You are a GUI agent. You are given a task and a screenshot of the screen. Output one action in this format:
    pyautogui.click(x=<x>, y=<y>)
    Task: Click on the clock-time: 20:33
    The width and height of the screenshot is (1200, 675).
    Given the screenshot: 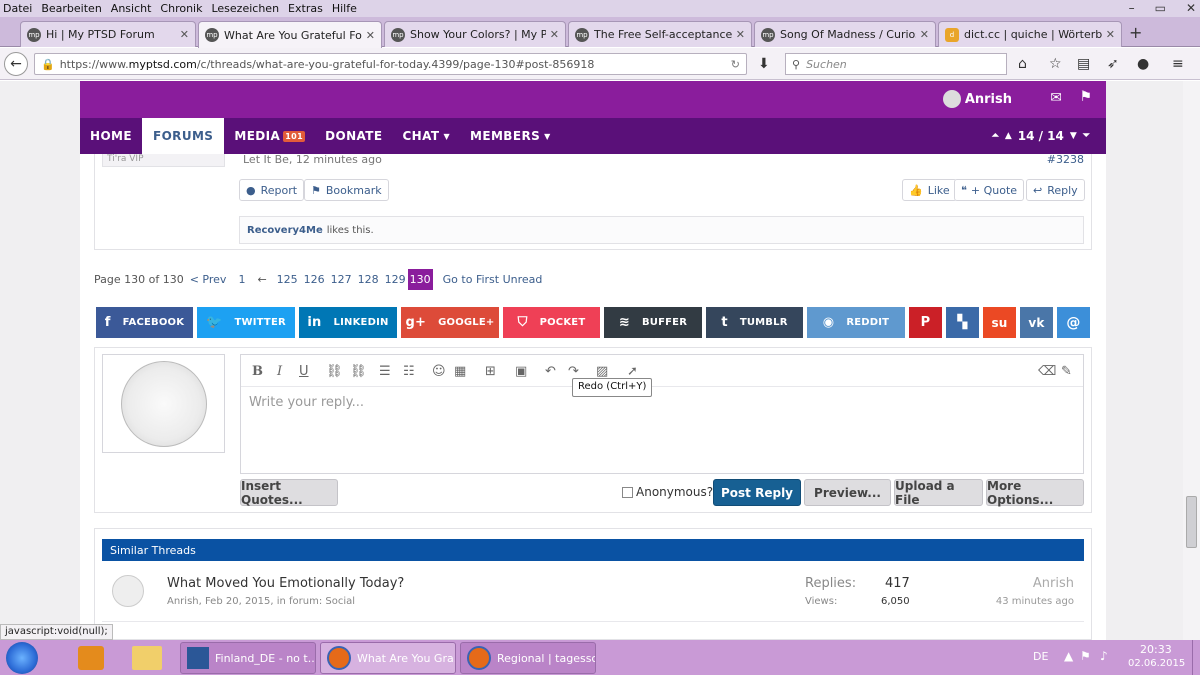 What is the action you would take?
    pyautogui.click(x=1156, y=649)
    